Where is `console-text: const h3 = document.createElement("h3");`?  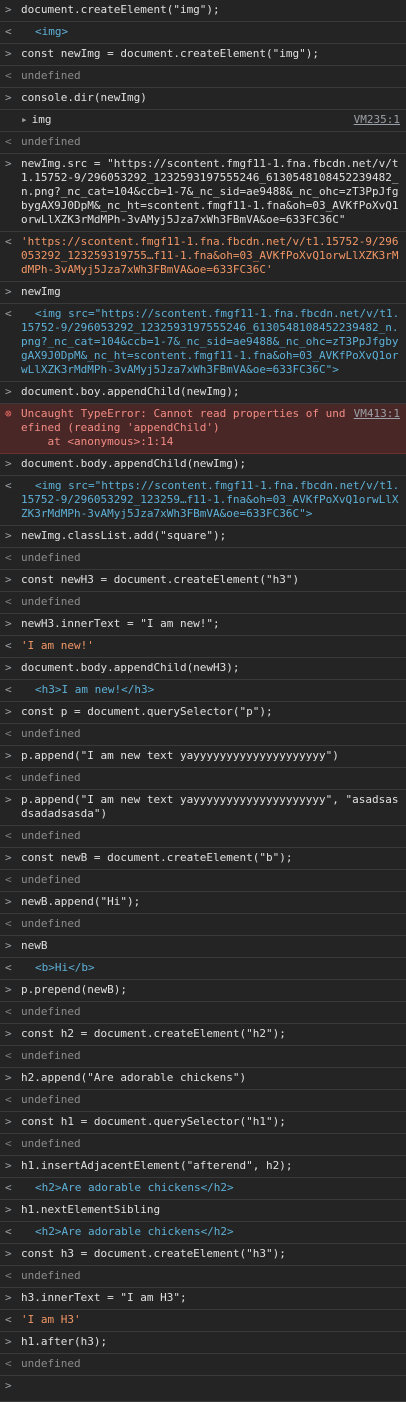
console-text: const h3 = document.createElement("h3"); is located at coordinates (153, 1253).